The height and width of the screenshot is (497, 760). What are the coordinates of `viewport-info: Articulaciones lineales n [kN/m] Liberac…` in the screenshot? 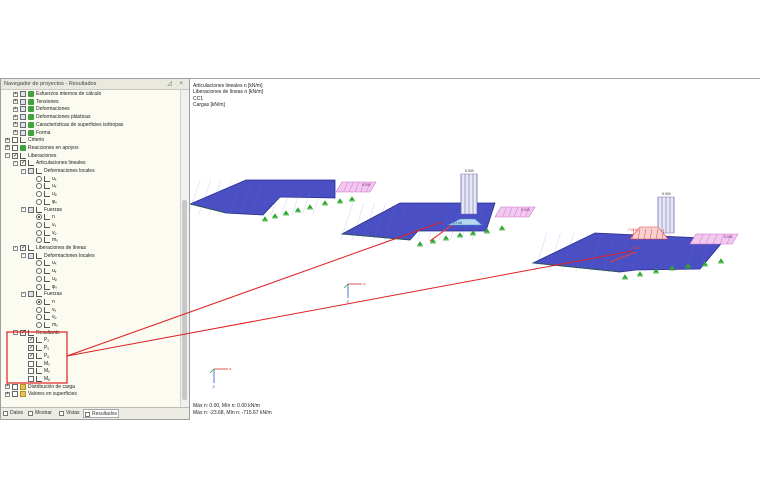 It's located at (228, 96).